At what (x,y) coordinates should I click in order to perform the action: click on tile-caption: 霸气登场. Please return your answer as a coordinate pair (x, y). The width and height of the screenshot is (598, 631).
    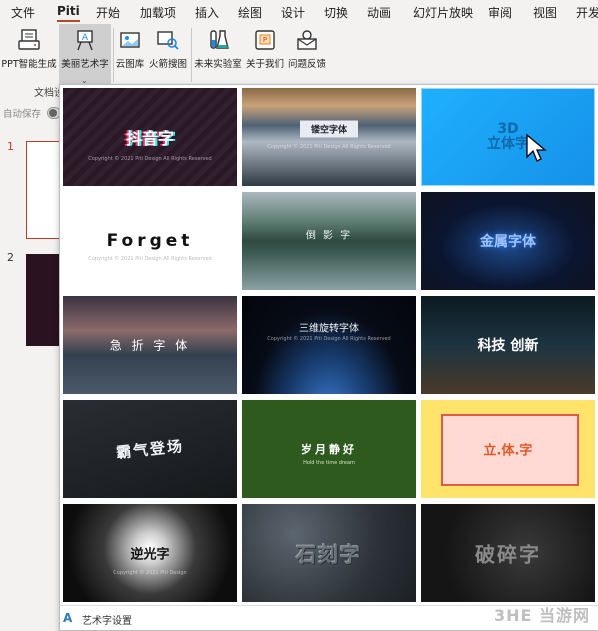
    Looking at the image, I should click on (150, 449).